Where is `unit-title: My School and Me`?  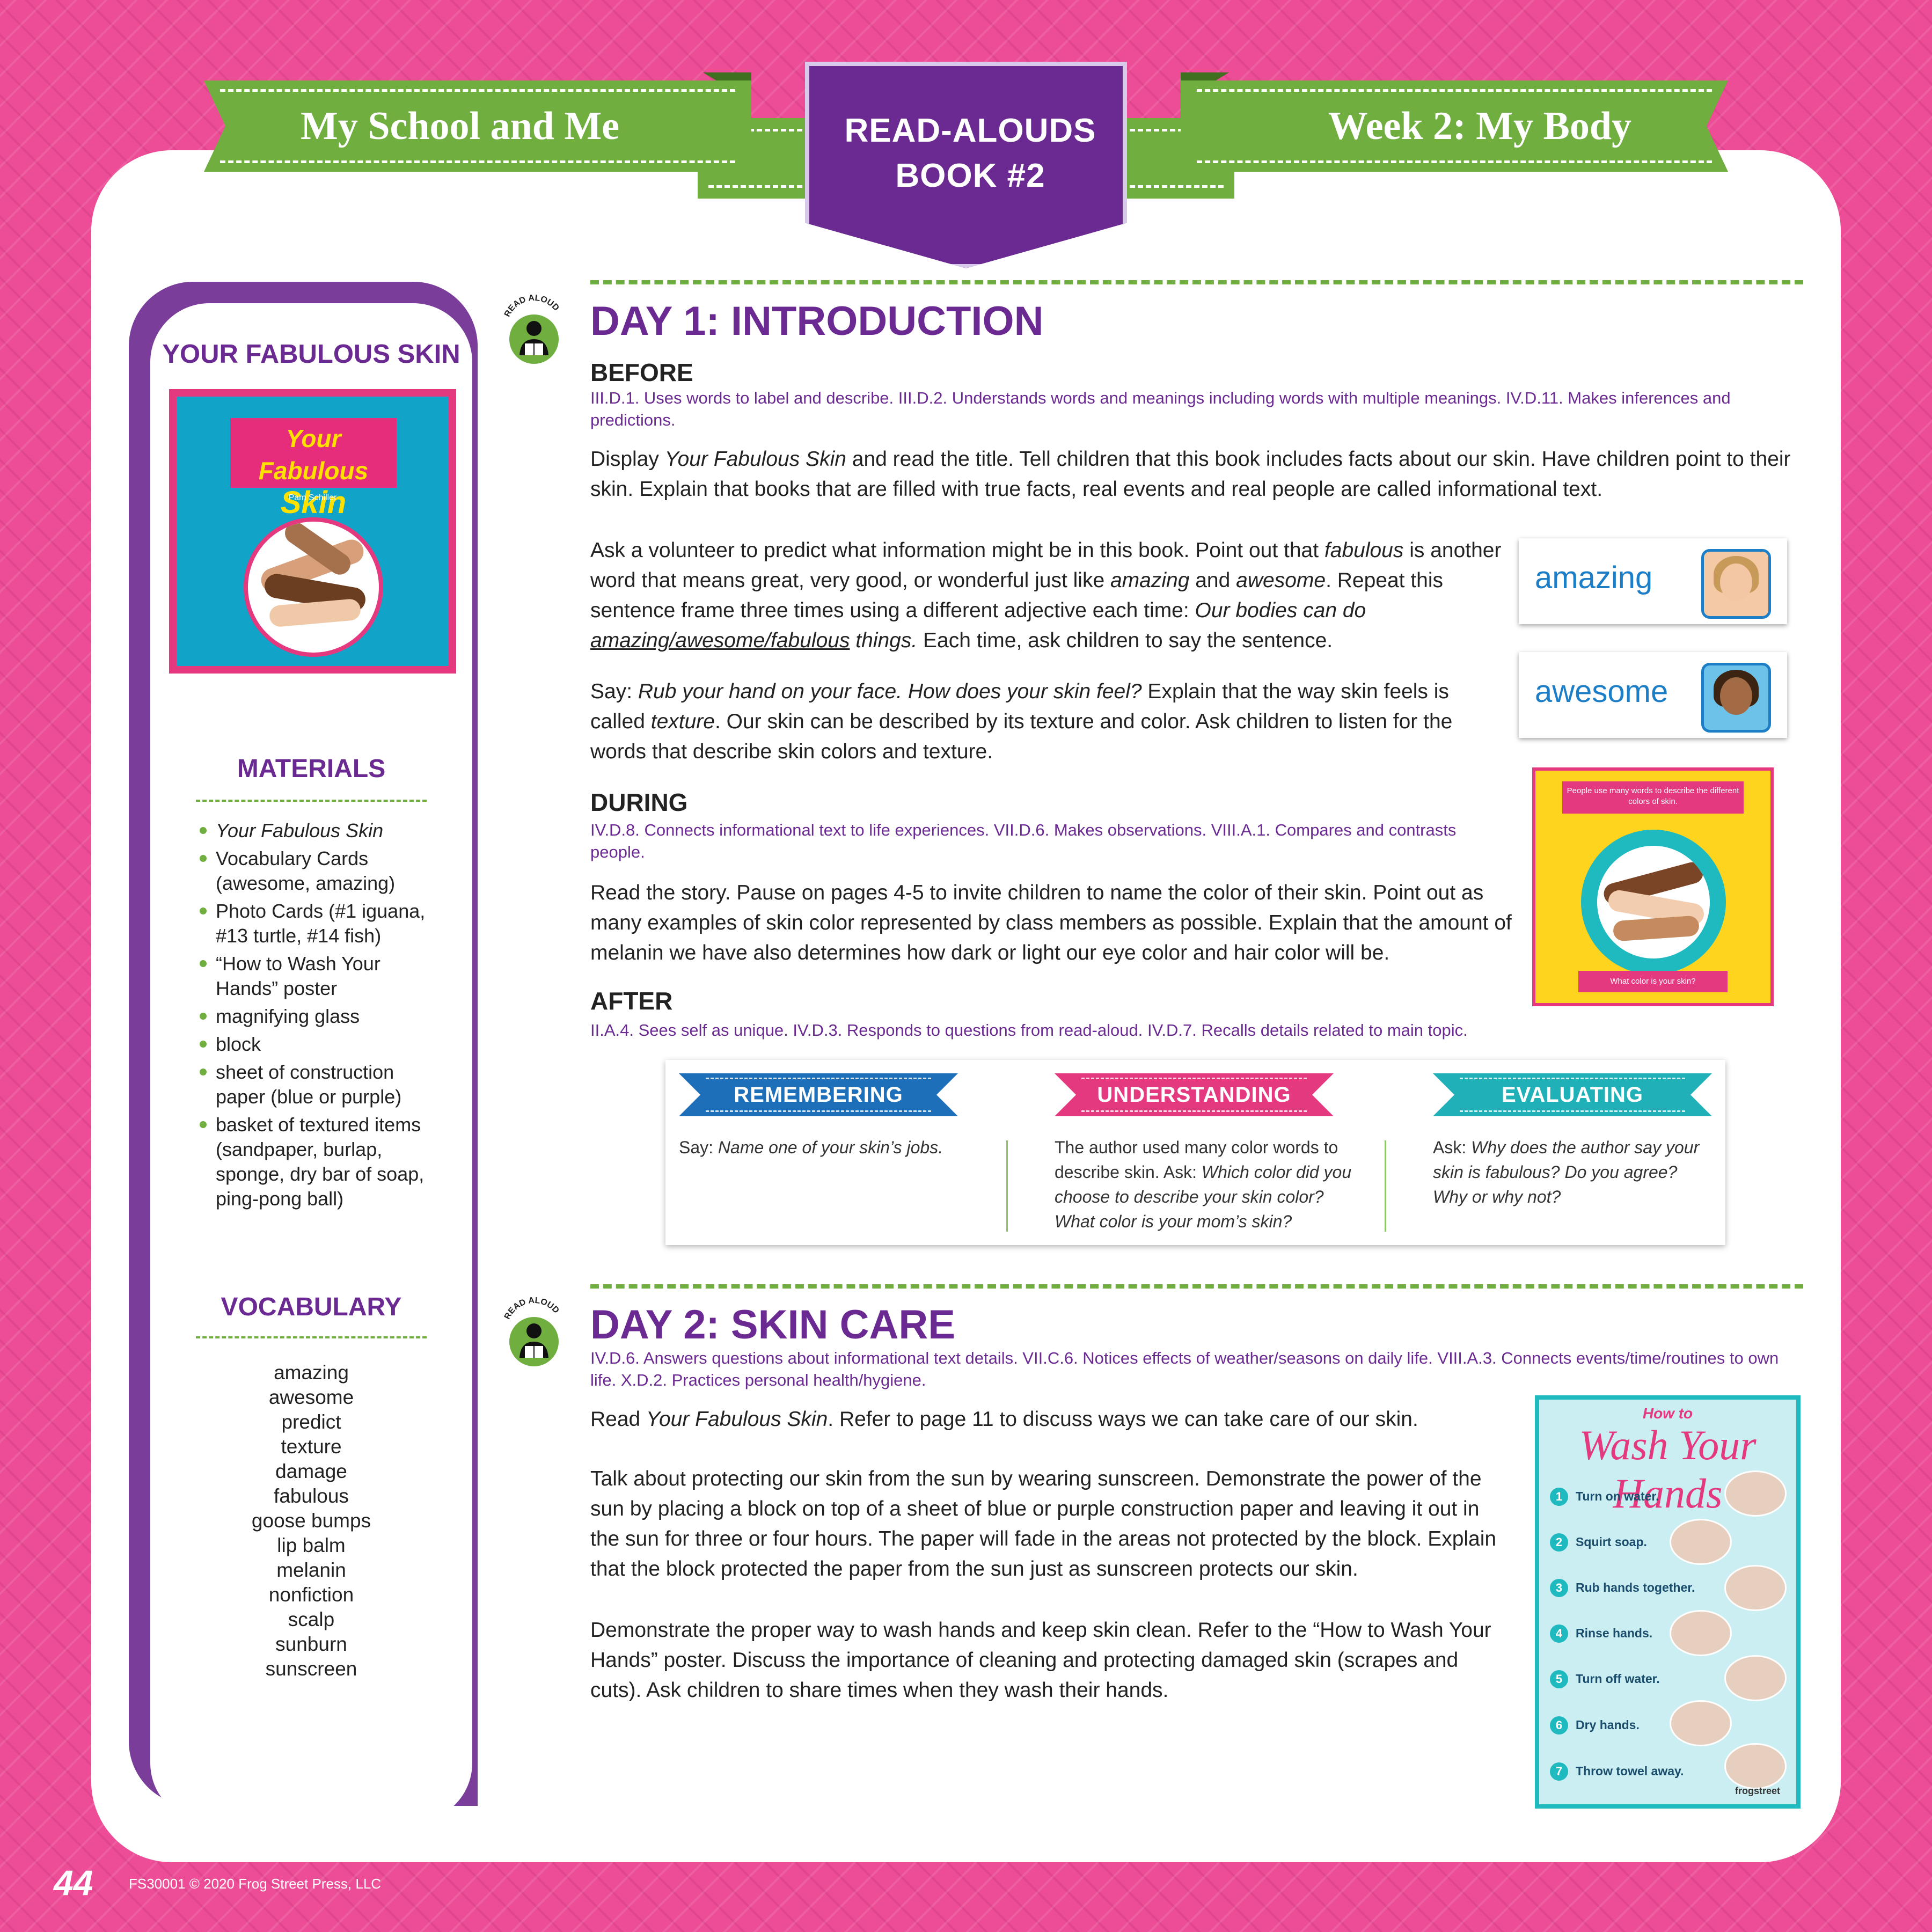
unit-title: My School and Me is located at coordinates (460, 126).